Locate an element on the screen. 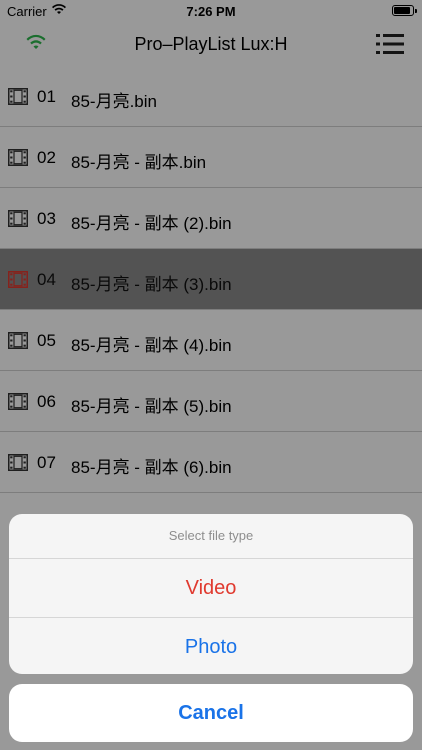 This screenshot has height=750, width=422. cancel-button: Cancel is located at coordinates (211, 713).